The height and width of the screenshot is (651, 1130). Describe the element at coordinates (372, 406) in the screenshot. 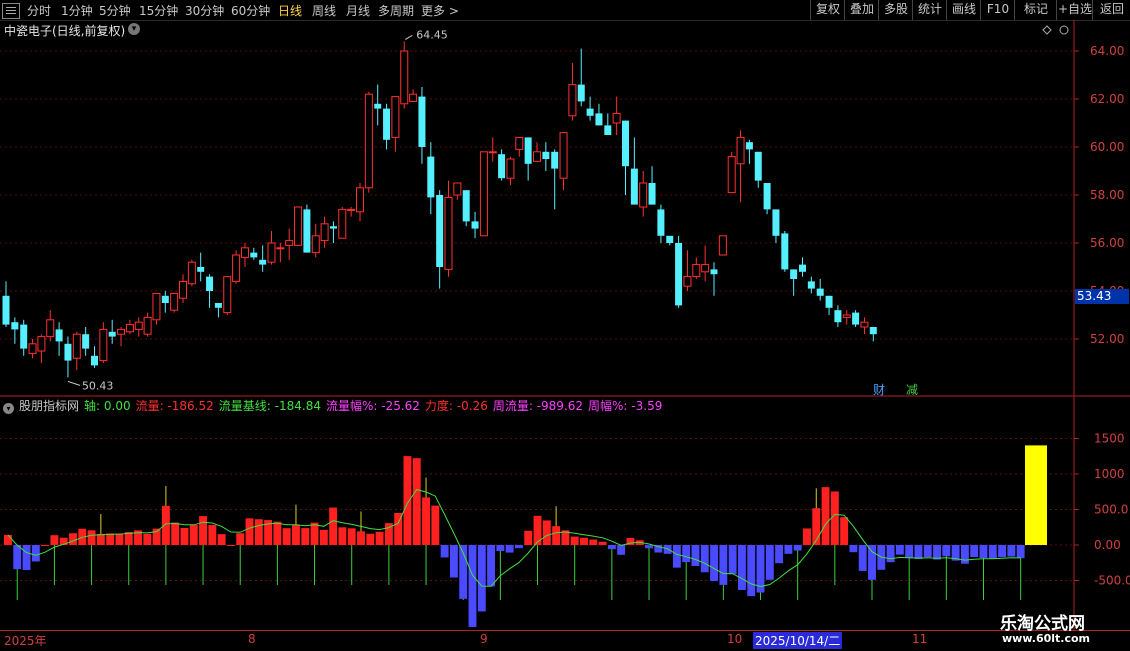

I see `indicator-value: 流量幅%: -25.62` at that location.